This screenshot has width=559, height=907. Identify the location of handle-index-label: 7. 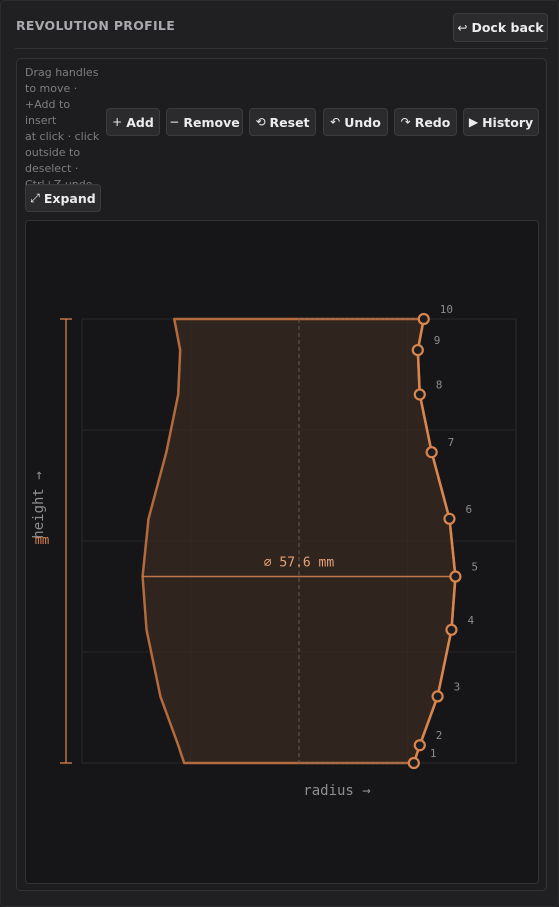
(451, 442).